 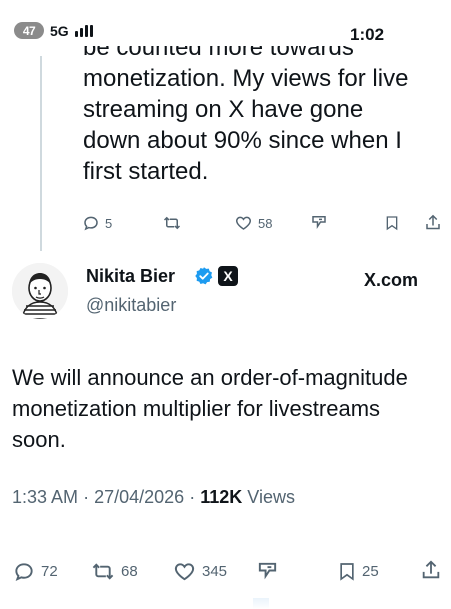 I want to click on previous-tweet-line: streaming on X have gone, so click(x=223, y=109).